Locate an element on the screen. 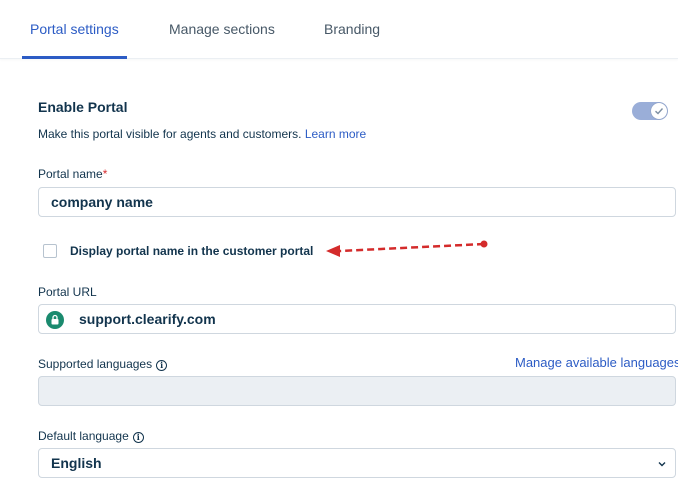 This screenshot has width=678, height=482. display-portal-name-checkbox is located at coordinates (50, 251).